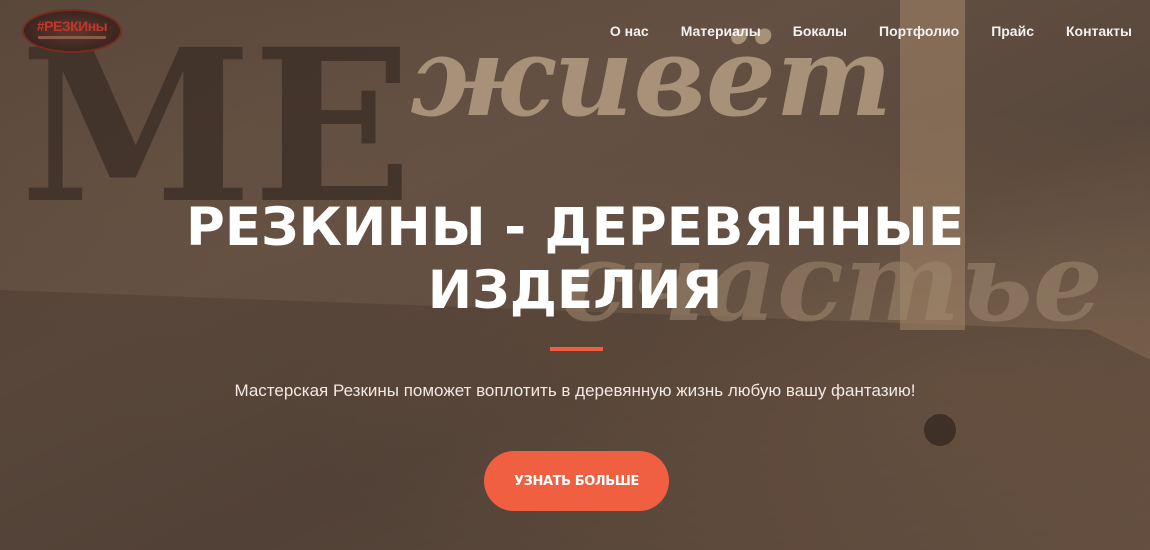 The width and height of the screenshot is (1150, 550). Describe the element at coordinates (575, 290) in the screenshot. I see `hero-title-line-2: изделия` at that location.